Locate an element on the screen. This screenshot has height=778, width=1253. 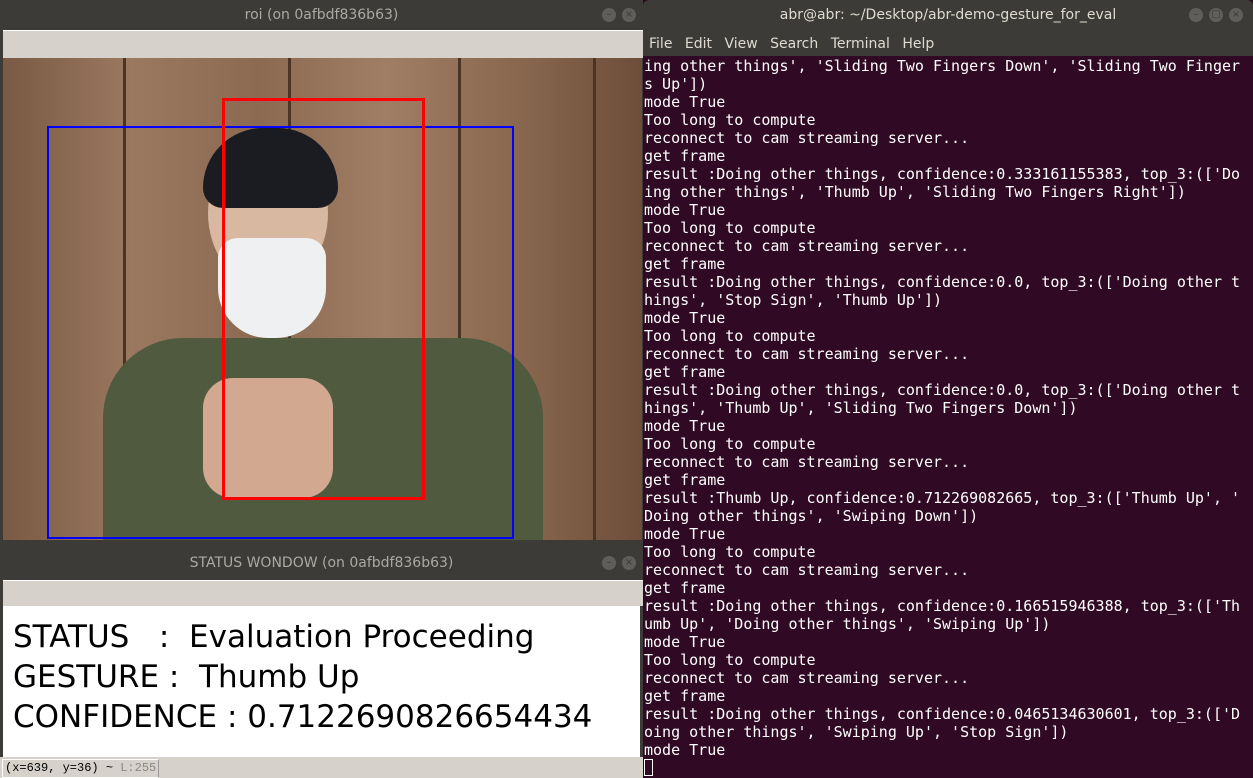
pixel-readout: (x=639, y=36) ~ L:255 is located at coordinates (81, 768).